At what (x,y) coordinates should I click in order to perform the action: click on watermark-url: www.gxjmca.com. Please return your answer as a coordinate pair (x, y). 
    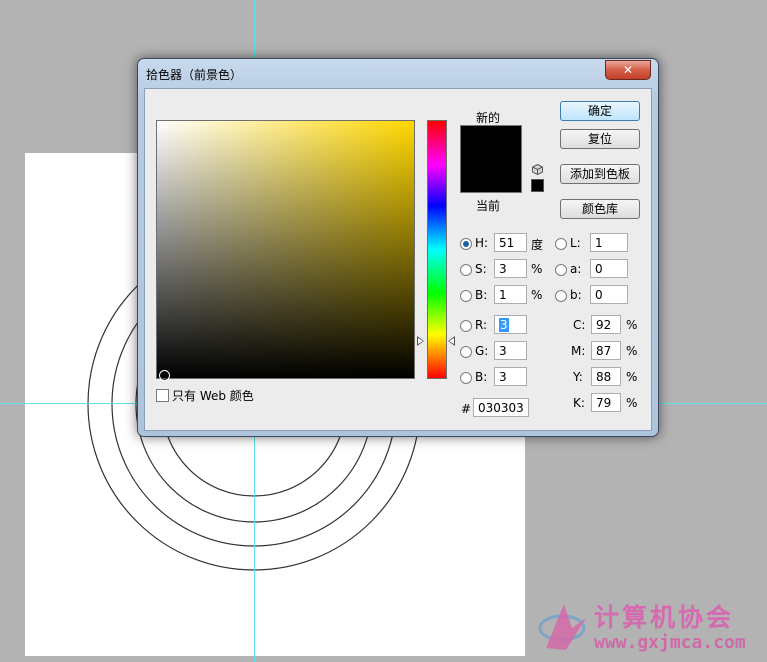
    Looking at the image, I should click on (670, 642).